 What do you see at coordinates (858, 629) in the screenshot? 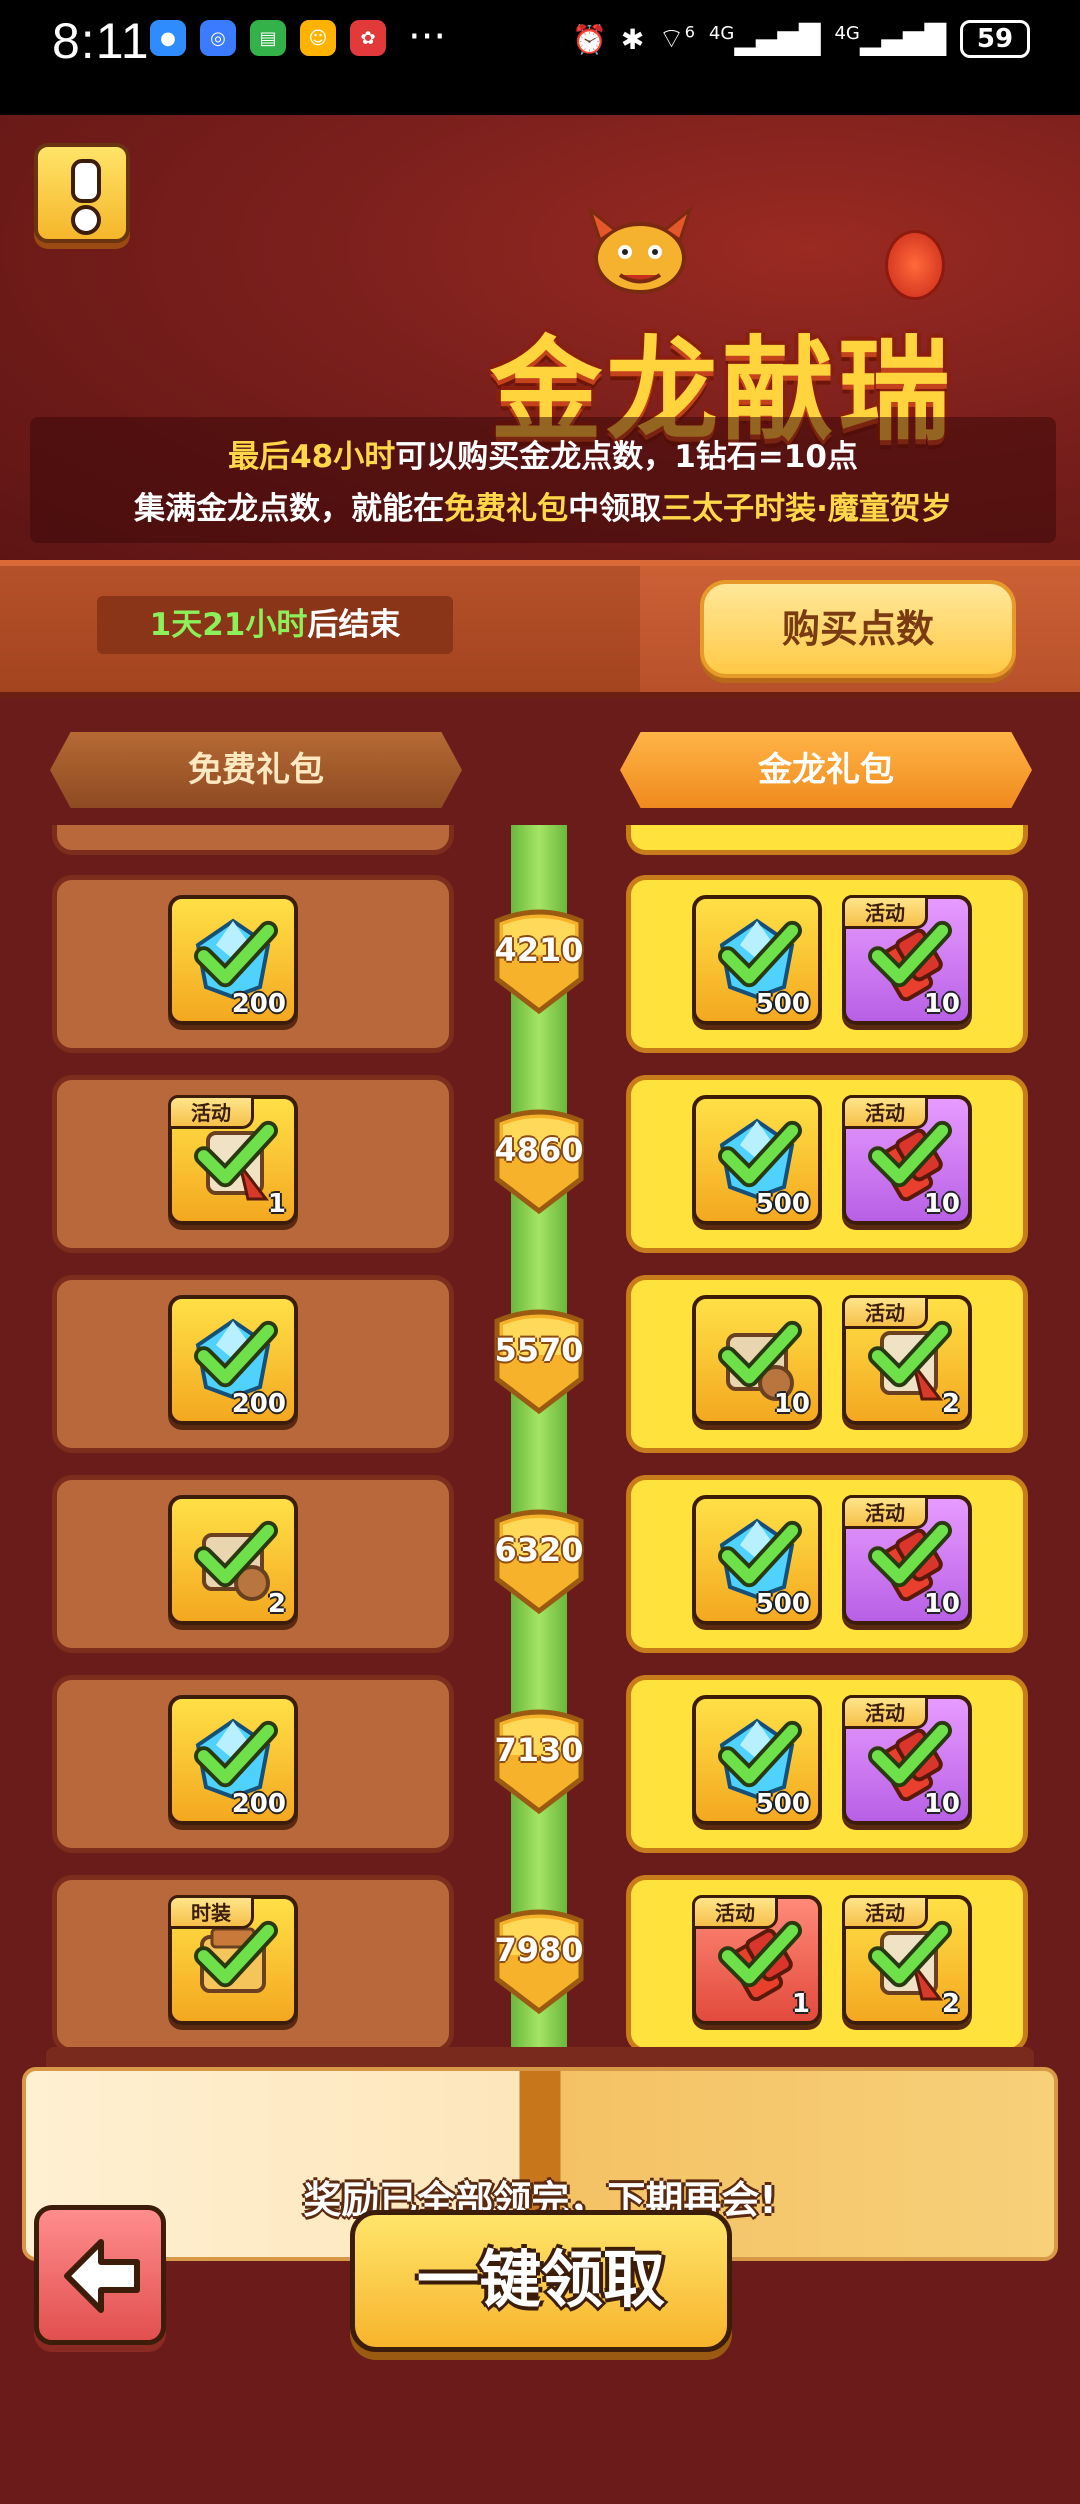
I see `buy-points-button: 购买点数` at bounding box center [858, 629].